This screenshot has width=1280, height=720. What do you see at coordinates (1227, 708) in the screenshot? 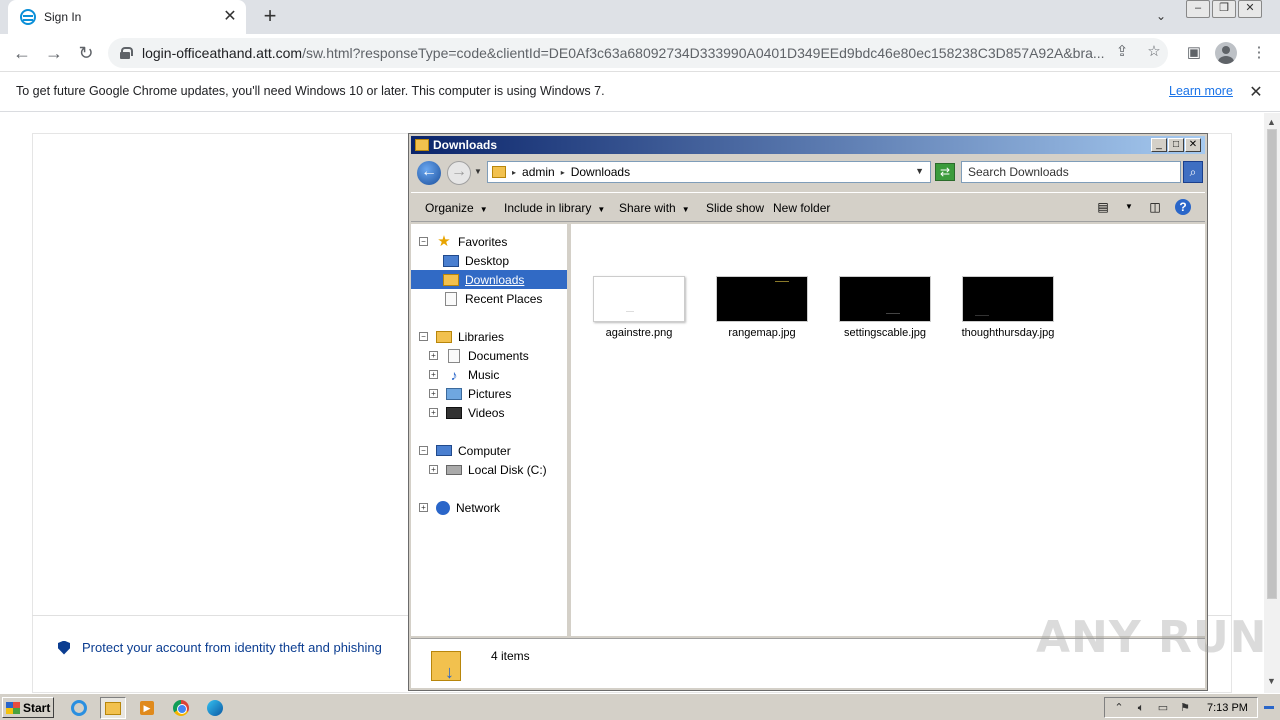
I see `clock: 7:13 PM` at bounding box center [1227, 708].